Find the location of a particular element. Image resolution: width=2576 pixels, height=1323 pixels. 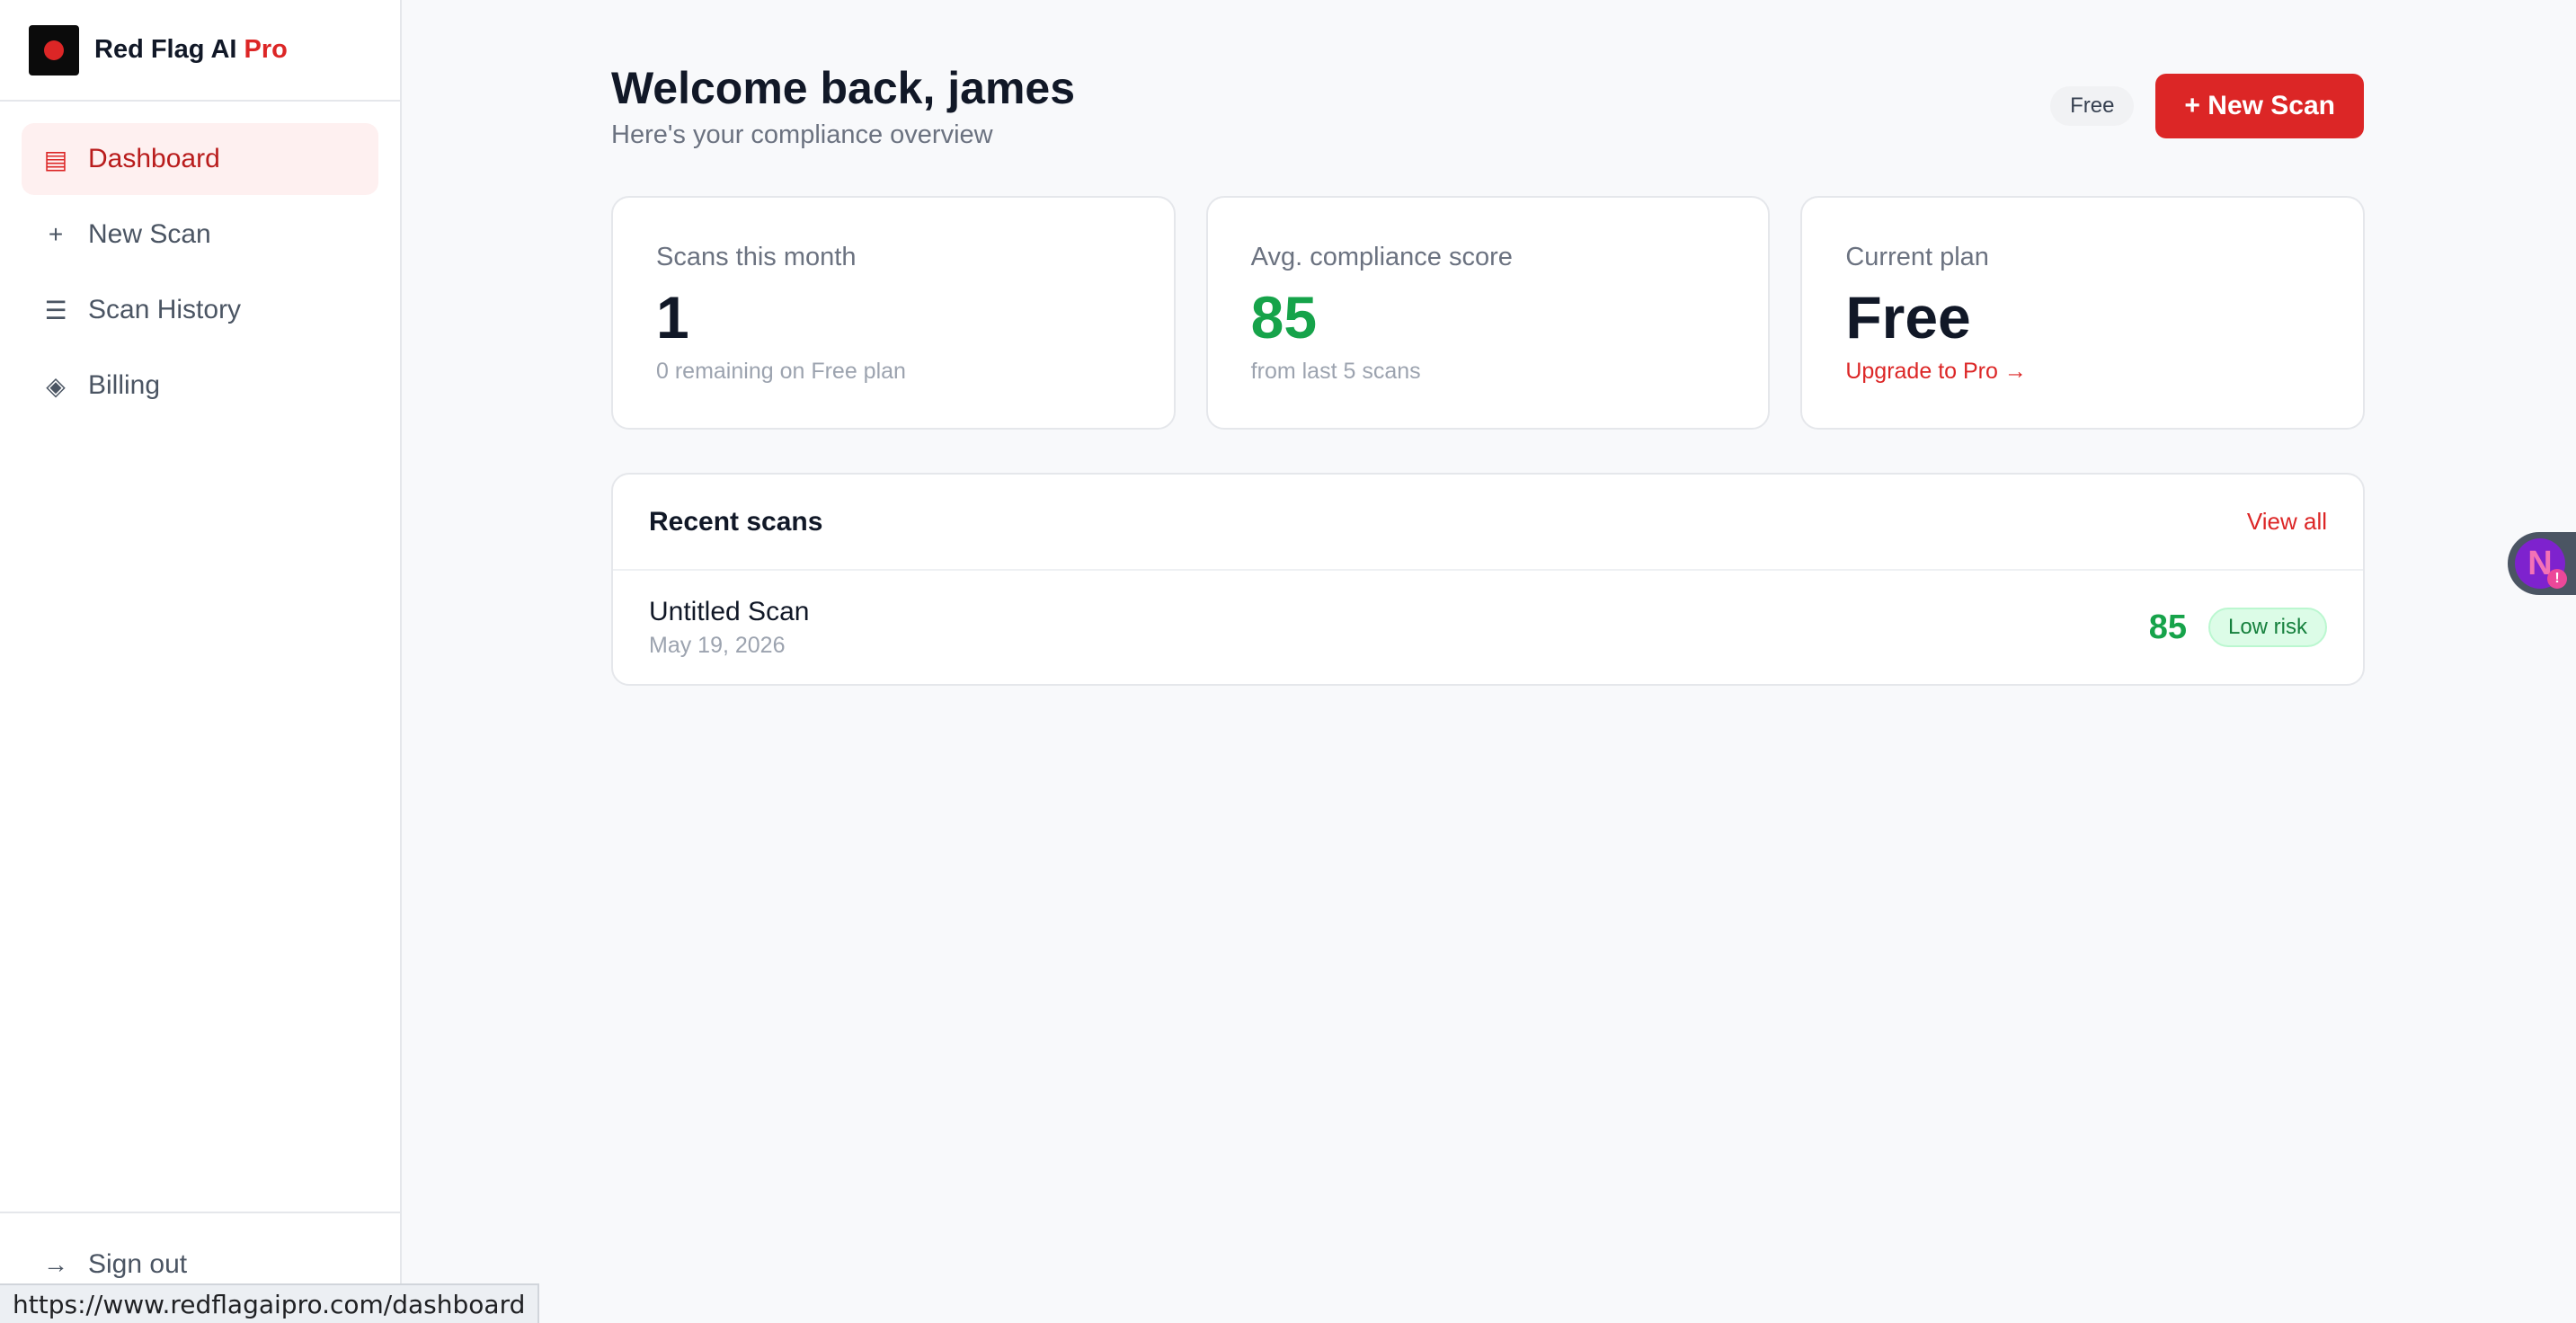

stat-label: Current plan is located at coordinates (1917, 257).